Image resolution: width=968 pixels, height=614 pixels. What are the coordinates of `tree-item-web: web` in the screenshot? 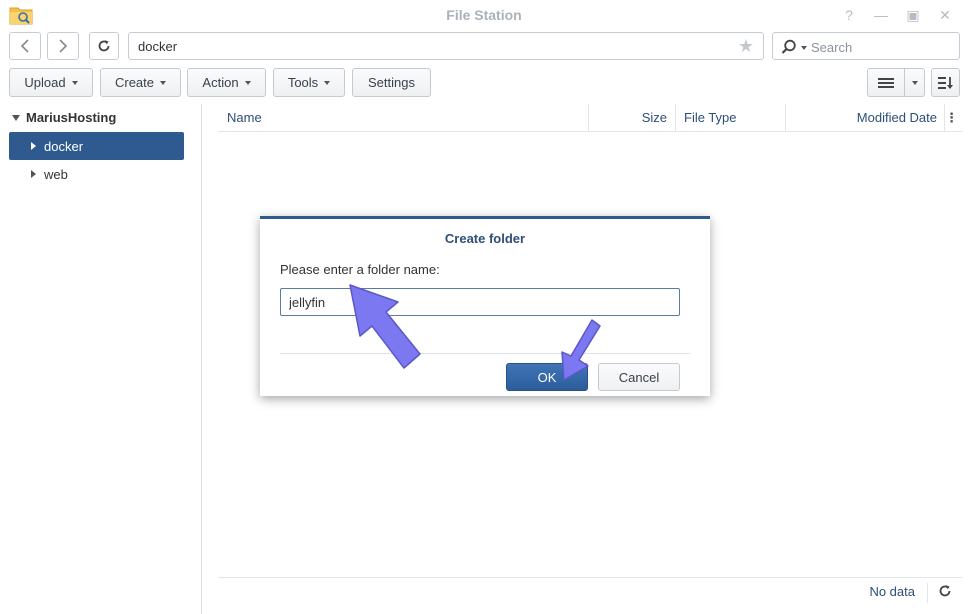 It's located at (96, 174).